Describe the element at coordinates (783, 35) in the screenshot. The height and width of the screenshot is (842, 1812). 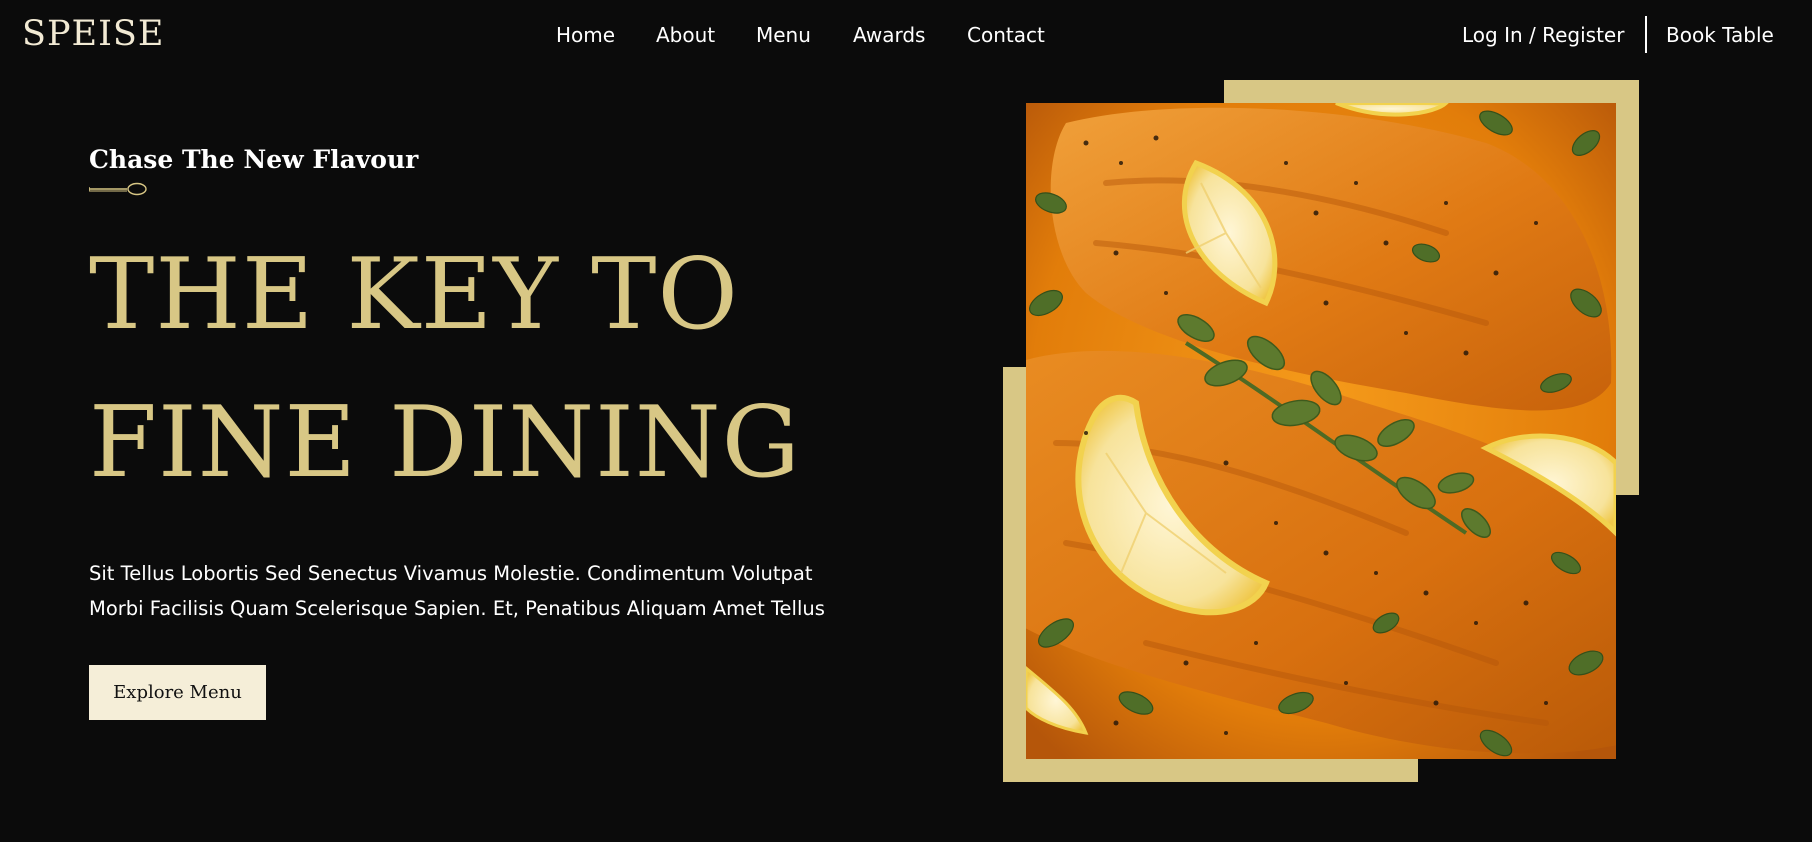
I see `nav-menu-link: Menu` at that location.